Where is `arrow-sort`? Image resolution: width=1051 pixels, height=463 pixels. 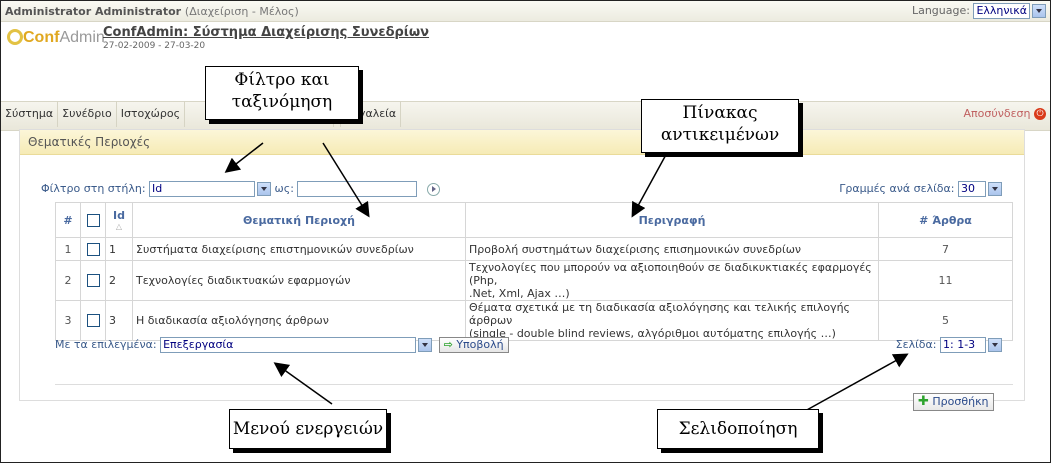 arrow-sort is located at coordinates (346, 180).